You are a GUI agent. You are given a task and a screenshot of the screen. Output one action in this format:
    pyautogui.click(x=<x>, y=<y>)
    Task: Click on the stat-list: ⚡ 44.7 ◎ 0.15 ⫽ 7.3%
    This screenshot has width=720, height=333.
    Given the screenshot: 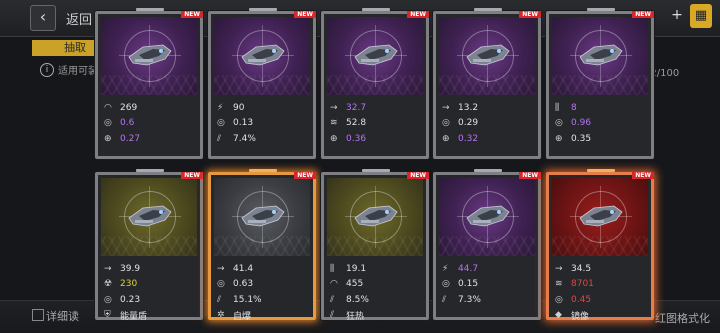 What is the action you would take?
    pyautogui.click(x=488, y=284)
    